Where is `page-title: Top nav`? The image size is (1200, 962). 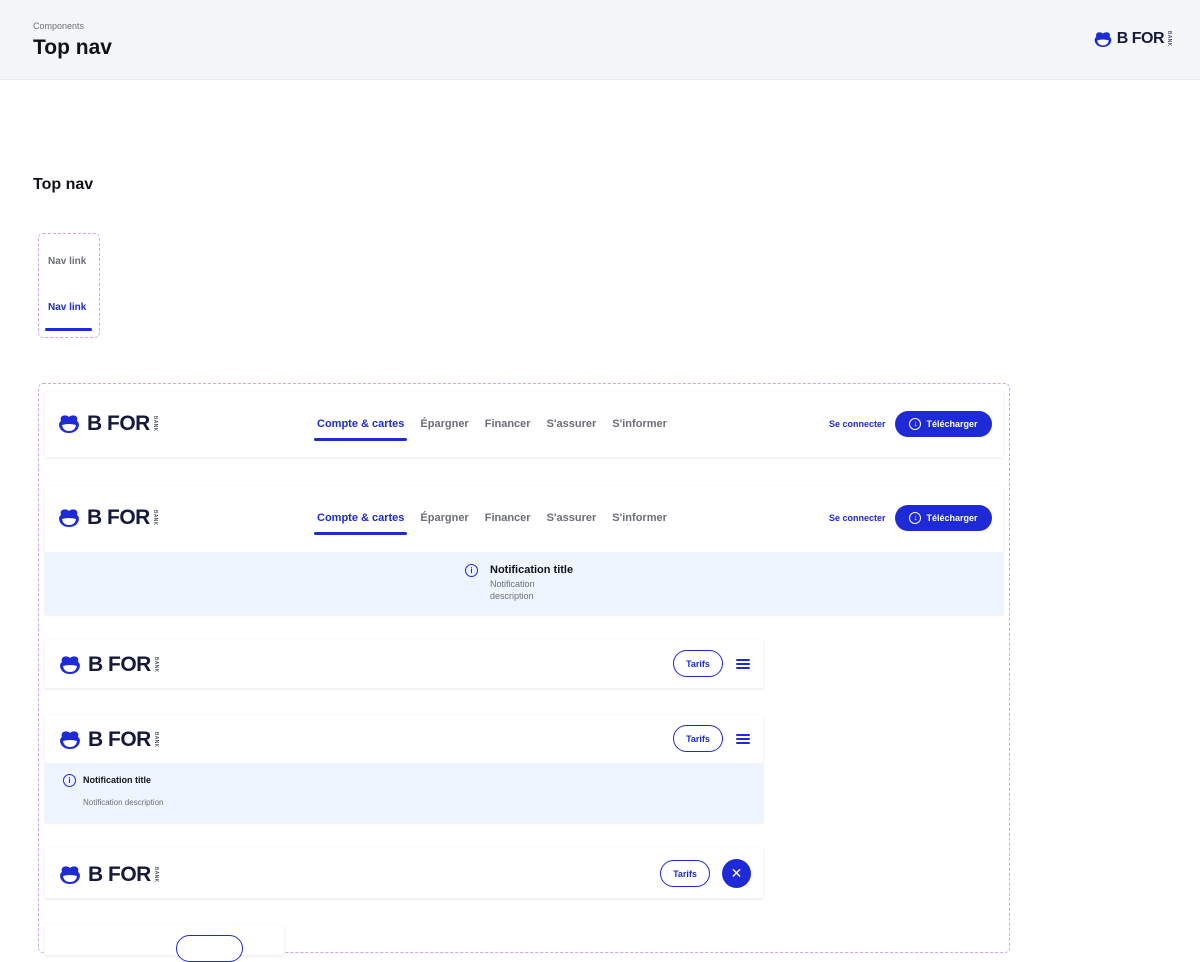 page-title: Top nav is located at coordinates (72, 47).